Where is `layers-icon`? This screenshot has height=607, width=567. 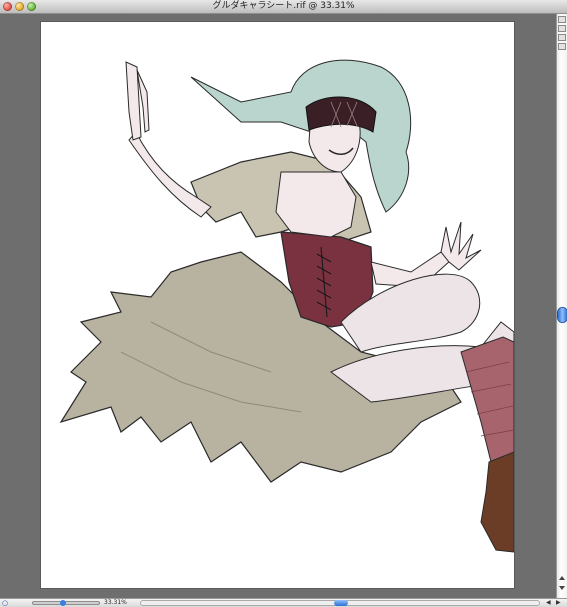
layers-icon is located at coordinates (562, 28).